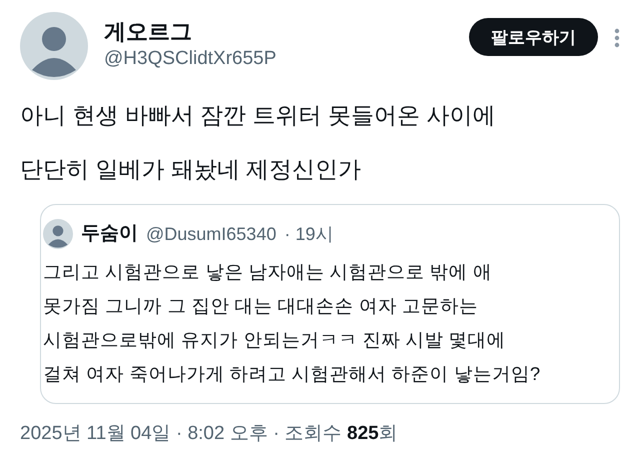 The image size is (640, 462). Describe the element at coordinates (309, 234) in the screenshot. I see `quoted-time: · 19시` at that location.